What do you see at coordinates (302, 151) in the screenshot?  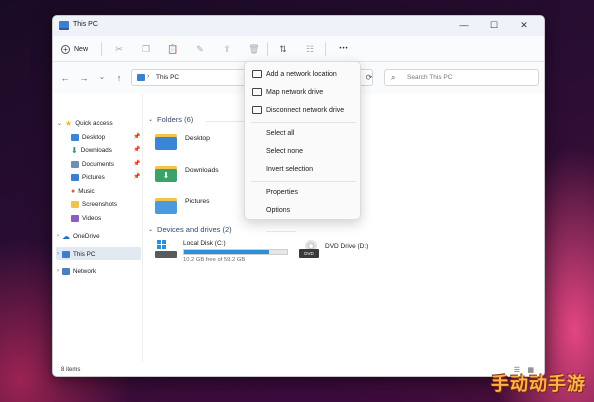 I see `menu-item-select-none: Select none` at bounding box center [302, 151].